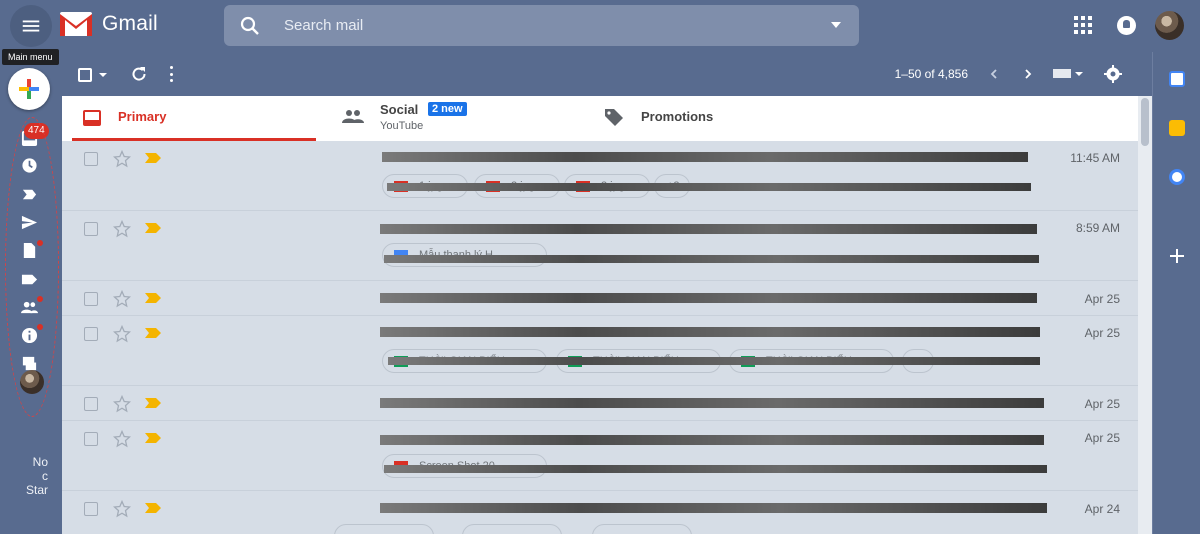 The height and width of the screenshot is (534, 1200). Describe the element at coordinates (130, 23) in the screenshot. I see `app-name: Gmail` at that location.